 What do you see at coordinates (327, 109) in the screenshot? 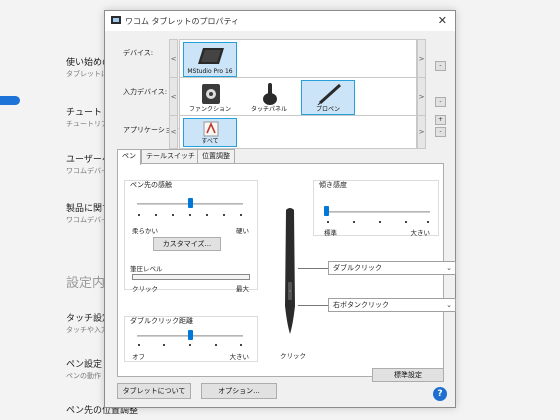
I see `input-tile-label: プロペン` at bounding box center [327, 109].